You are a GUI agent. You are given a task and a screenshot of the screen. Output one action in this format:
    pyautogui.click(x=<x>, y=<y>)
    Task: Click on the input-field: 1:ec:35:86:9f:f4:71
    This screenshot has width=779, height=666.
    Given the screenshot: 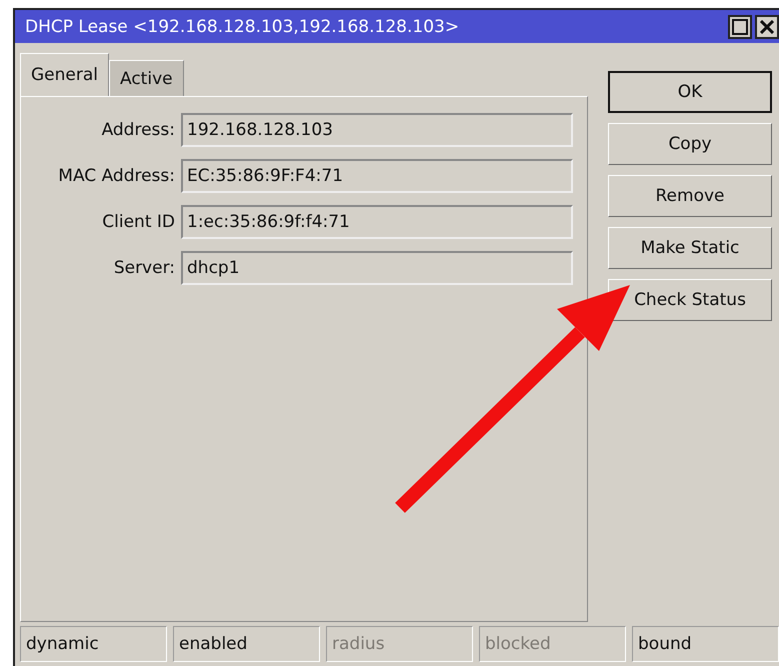 What is the action you would take?
    pyautogui.click(x=377, y=222)
    